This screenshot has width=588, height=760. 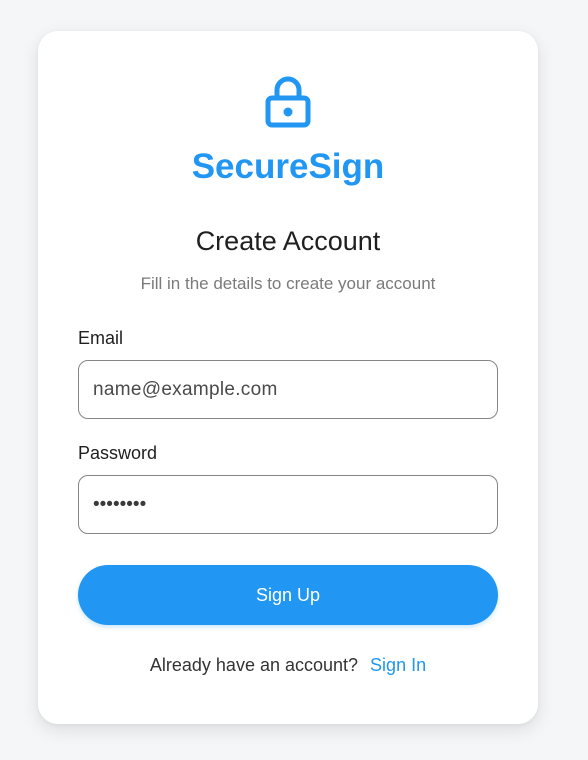 What do you see at coordinates (101, 338) in the screenshot?
I see `email-label: Email` at bounding box center [101, 338].